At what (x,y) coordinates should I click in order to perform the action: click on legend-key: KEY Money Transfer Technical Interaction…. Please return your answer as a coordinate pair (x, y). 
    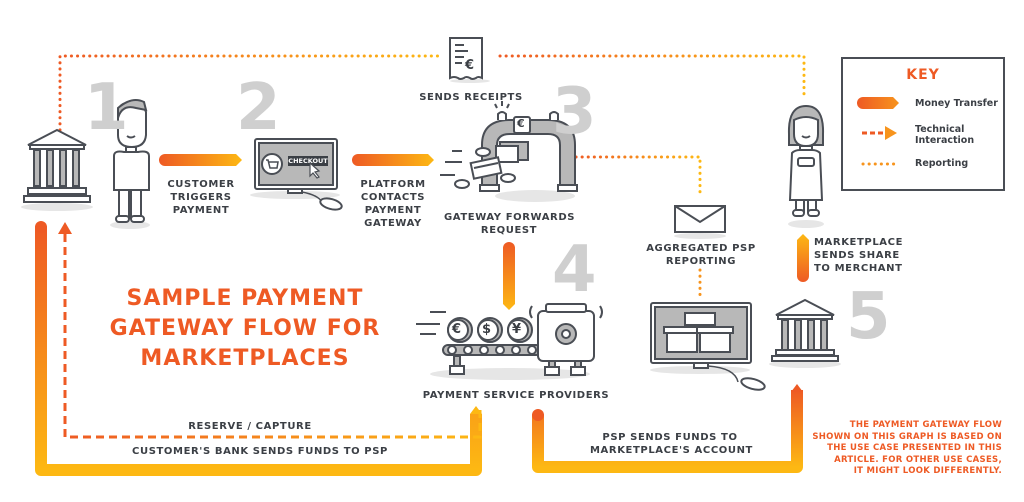
    Looking at the image, I should click on (923, 124).